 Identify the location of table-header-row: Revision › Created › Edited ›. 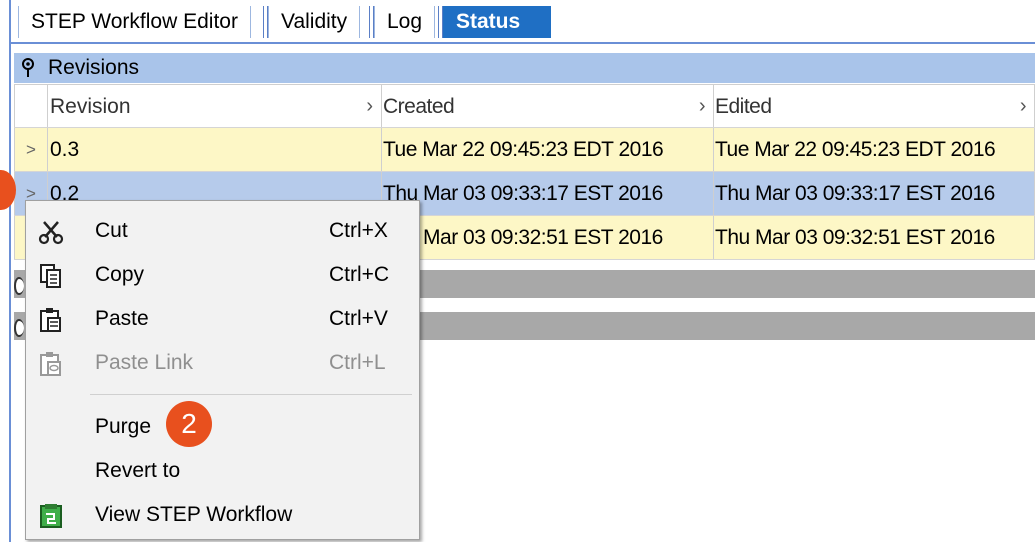
(524, 106).